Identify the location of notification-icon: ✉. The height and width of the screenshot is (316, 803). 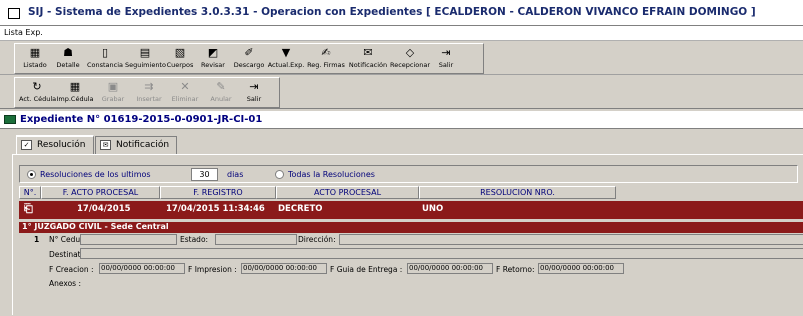
(368, 52).